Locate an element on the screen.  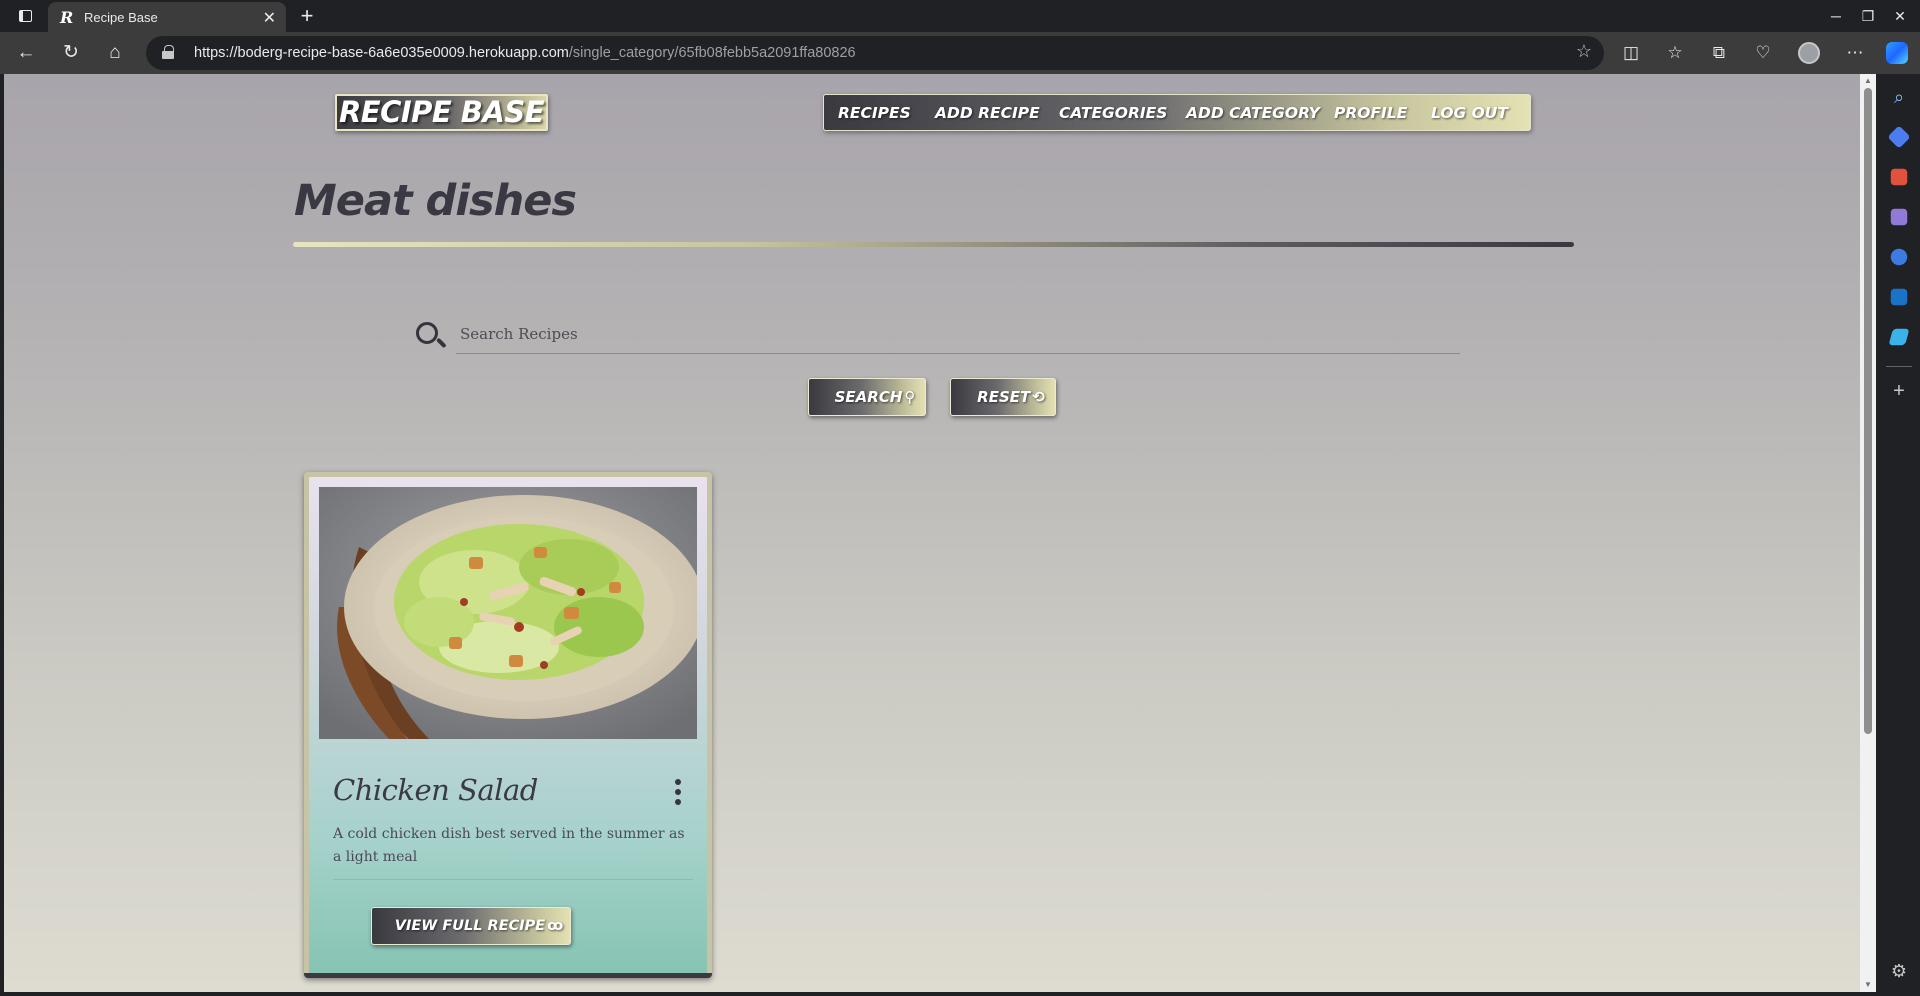
outlook-icon is located at coordinates (1899, 297).